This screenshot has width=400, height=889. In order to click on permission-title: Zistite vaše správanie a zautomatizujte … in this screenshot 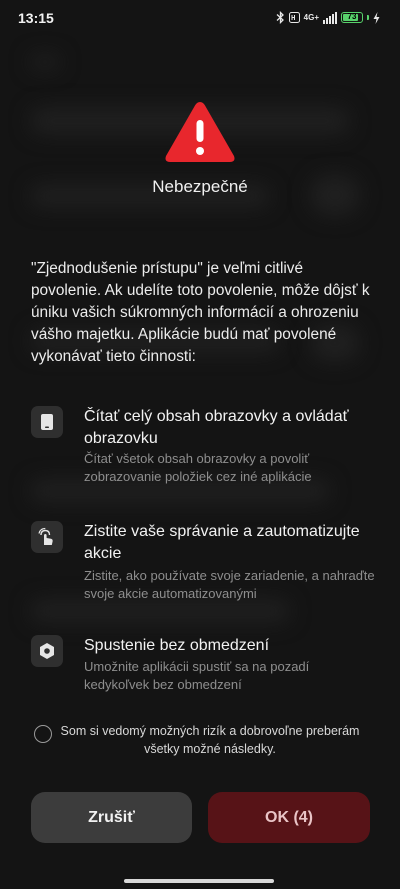, I will do `click(222, 542)`.